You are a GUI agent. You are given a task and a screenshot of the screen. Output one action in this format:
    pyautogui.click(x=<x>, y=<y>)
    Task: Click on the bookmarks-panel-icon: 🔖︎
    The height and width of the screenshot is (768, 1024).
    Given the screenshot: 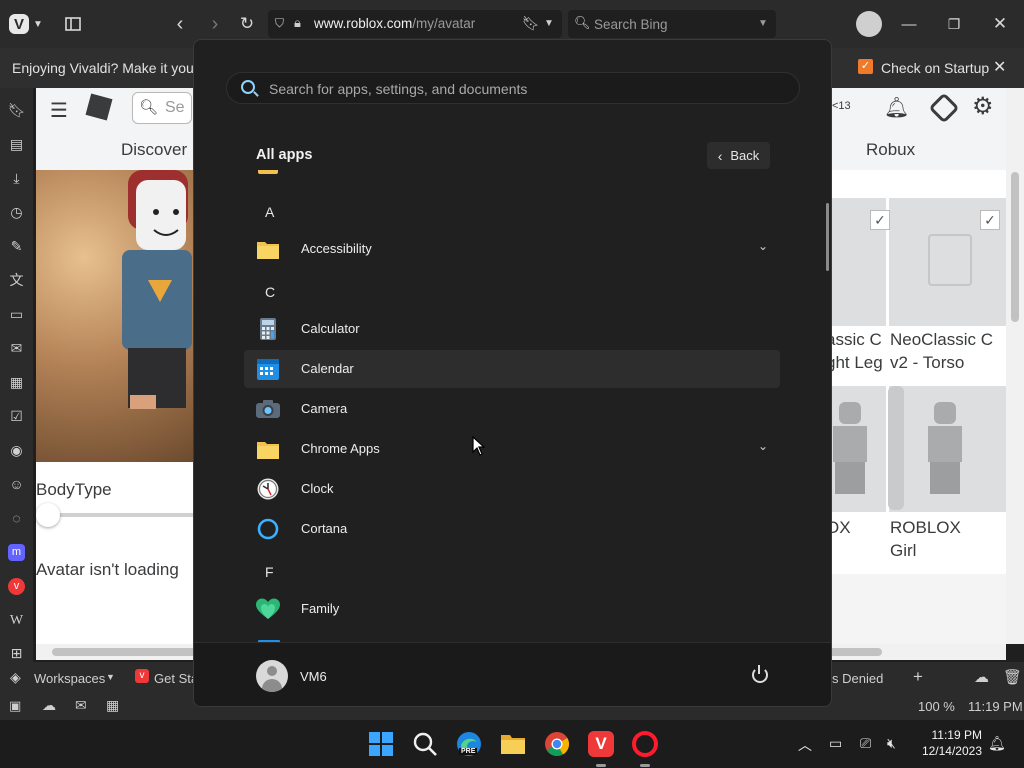 What is the action you would take?
    pyautogui.click(x=17, y=110)
    